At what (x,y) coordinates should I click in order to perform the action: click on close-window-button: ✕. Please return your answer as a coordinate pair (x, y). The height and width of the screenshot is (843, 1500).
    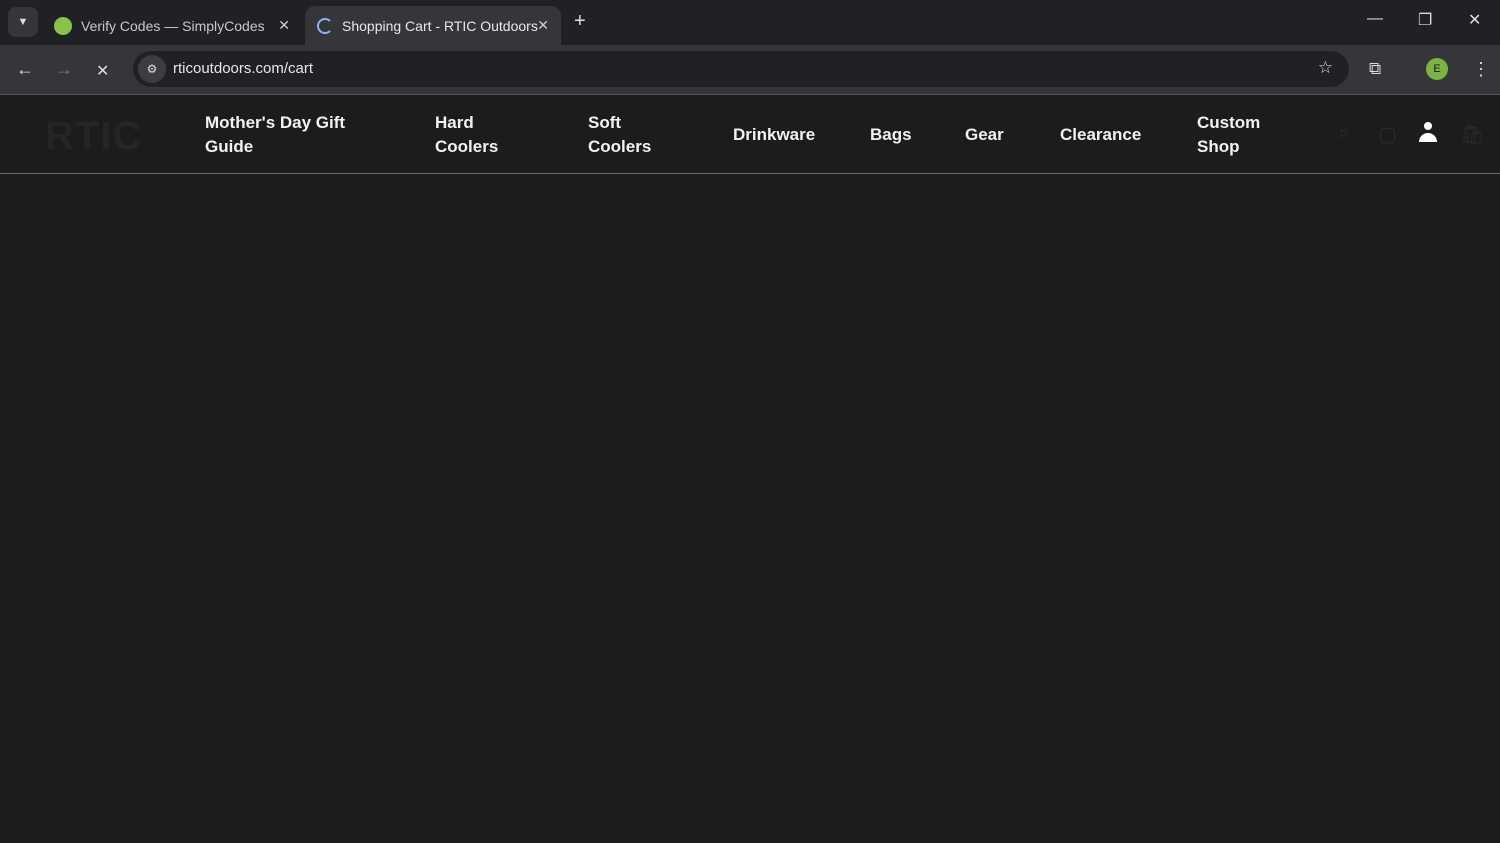
    Looking at the image, I should click on (1474, 20).